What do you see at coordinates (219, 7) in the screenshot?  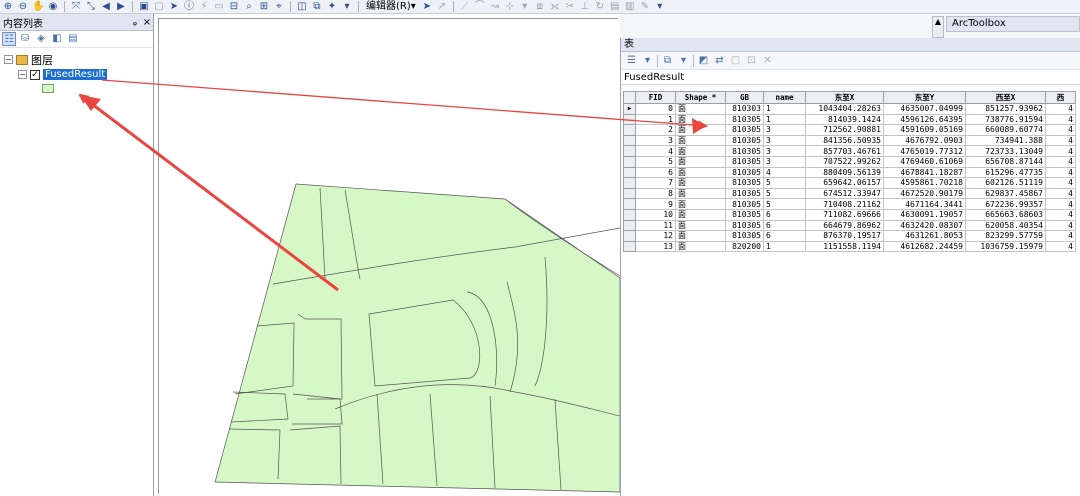 I see `html-popup-icon: ▭` at bounding box center [219, 7].